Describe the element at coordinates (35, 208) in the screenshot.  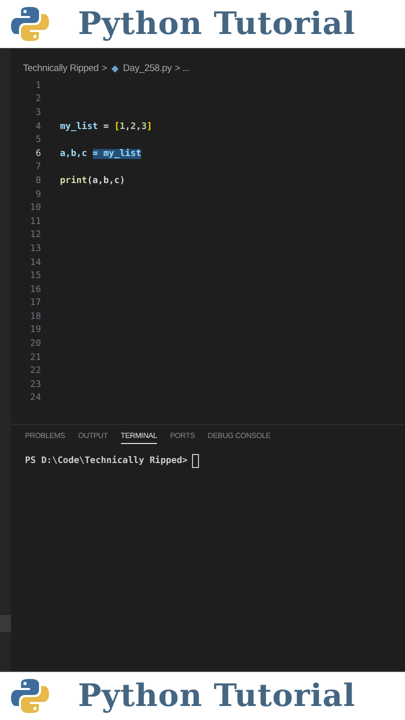
I see `line-number: 10` at that location.